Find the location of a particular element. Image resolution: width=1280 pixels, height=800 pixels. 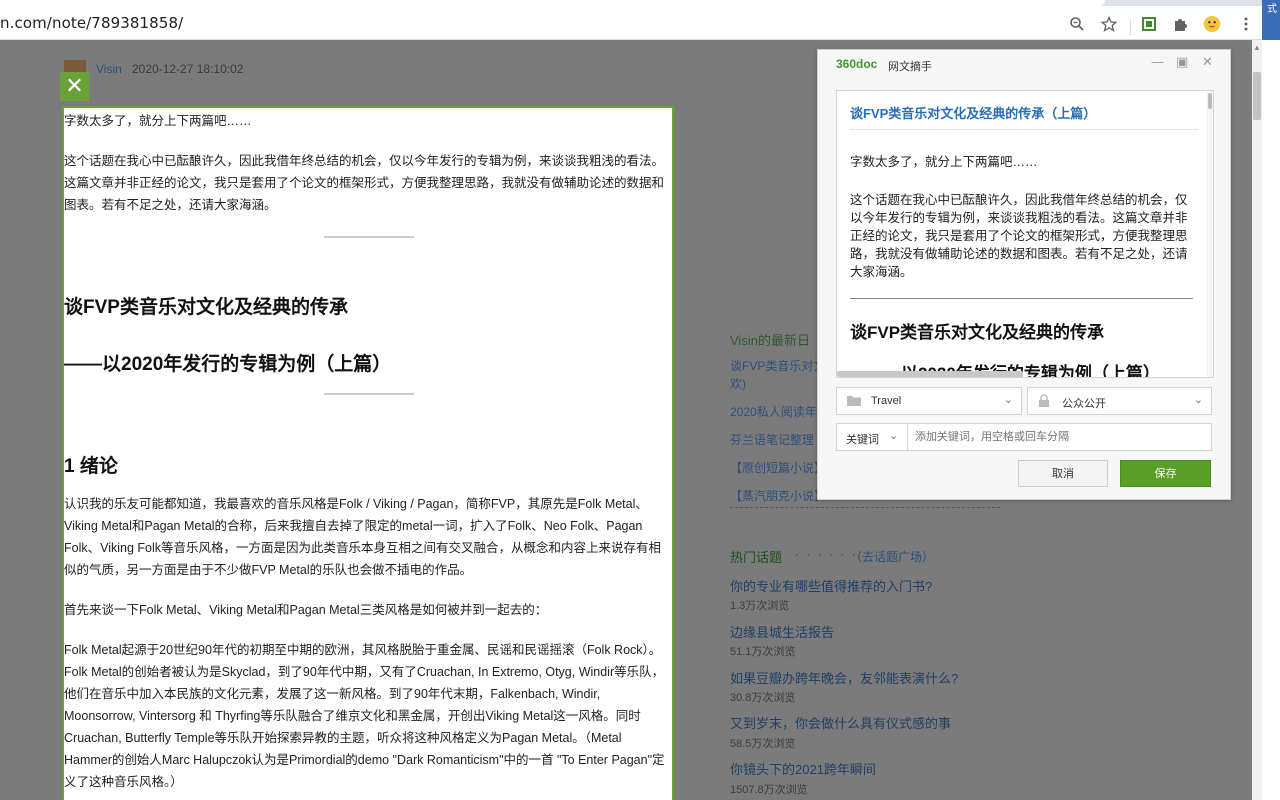

hot-topic-views: 51.1万次浏览 is located at coordinates (763, 652).